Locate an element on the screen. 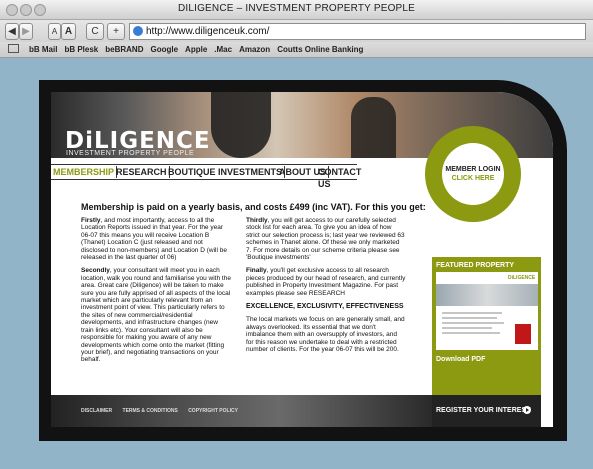  thumbnail-logo: DiLIGENCE is located at coordinates (522, 278).